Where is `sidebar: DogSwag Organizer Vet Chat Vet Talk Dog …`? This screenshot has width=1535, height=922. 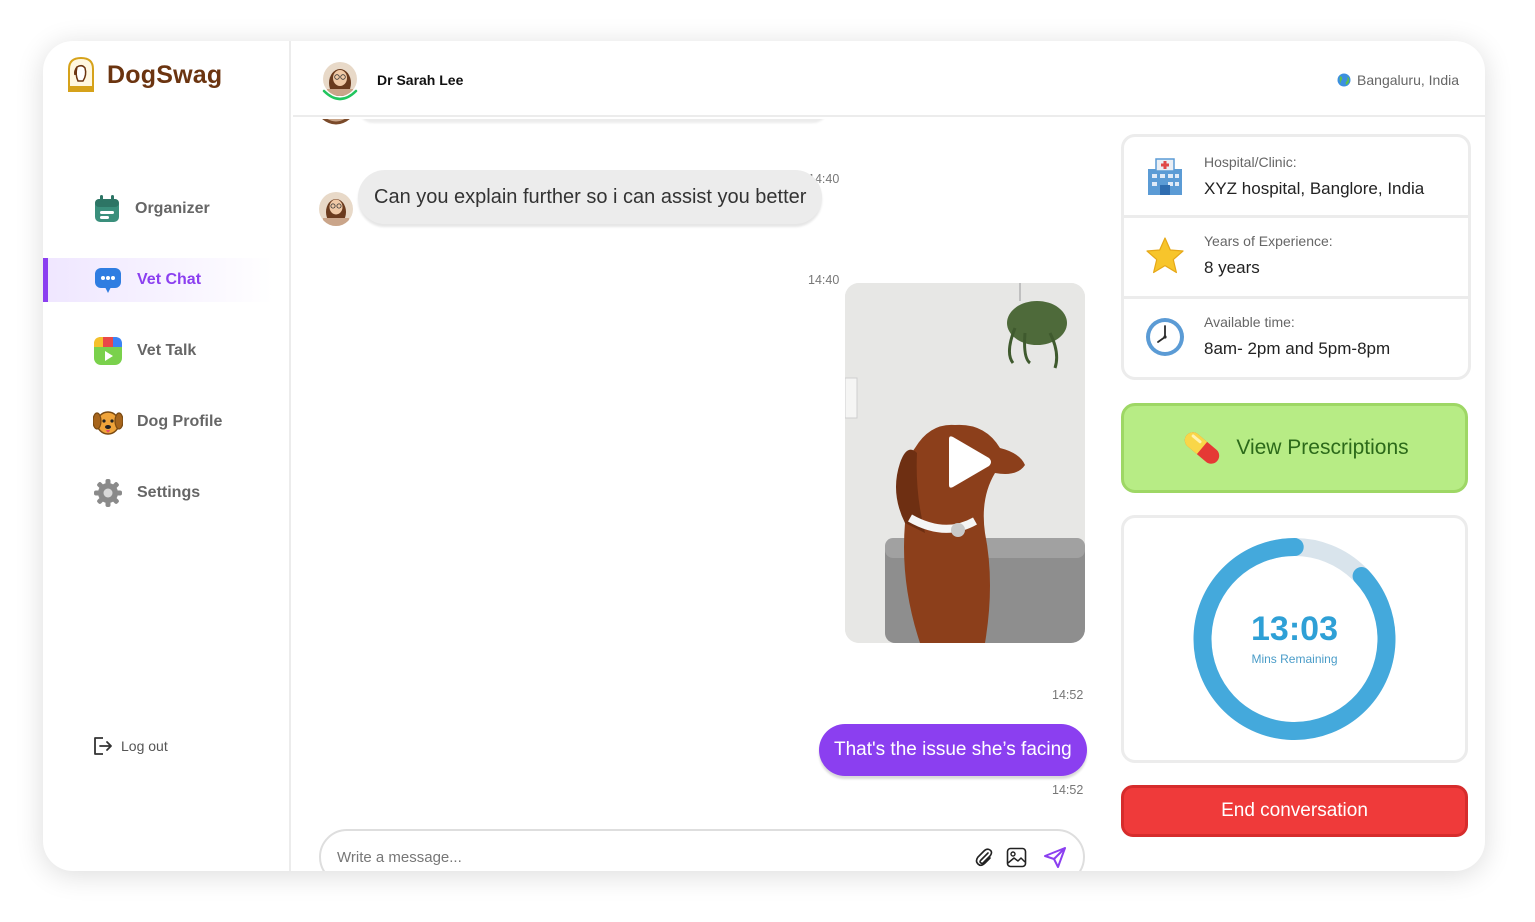 sidebar: DogSwag Organizer Vet Chat Vet Talk Dog … is located at coordinates (167, 456).